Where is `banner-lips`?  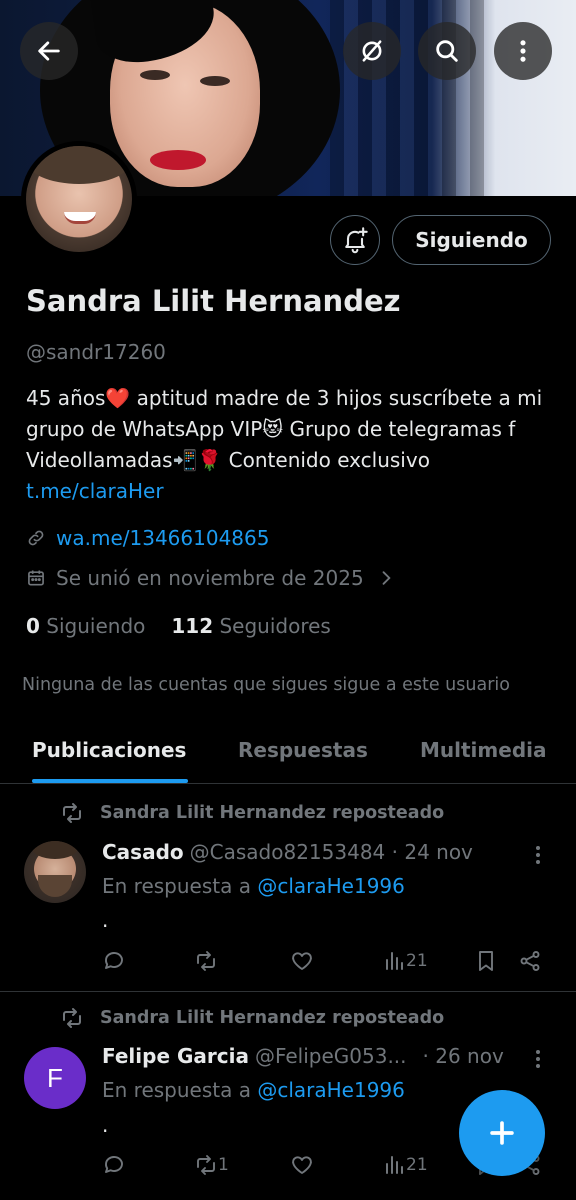 banner-lips is located at coordinates (178, 160).